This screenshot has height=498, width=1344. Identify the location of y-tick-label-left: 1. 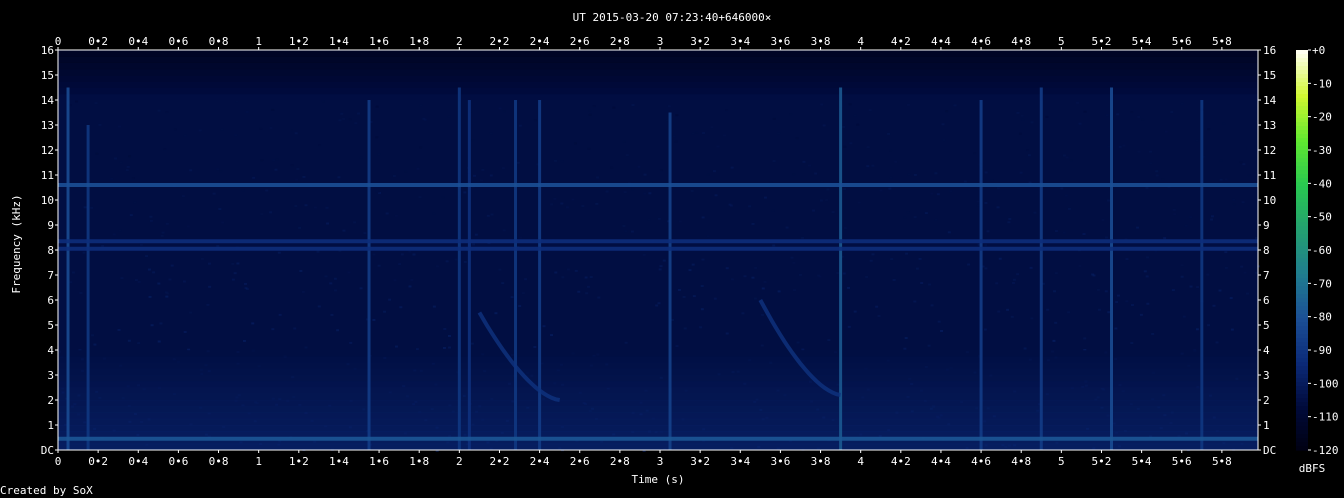
(50, 425).